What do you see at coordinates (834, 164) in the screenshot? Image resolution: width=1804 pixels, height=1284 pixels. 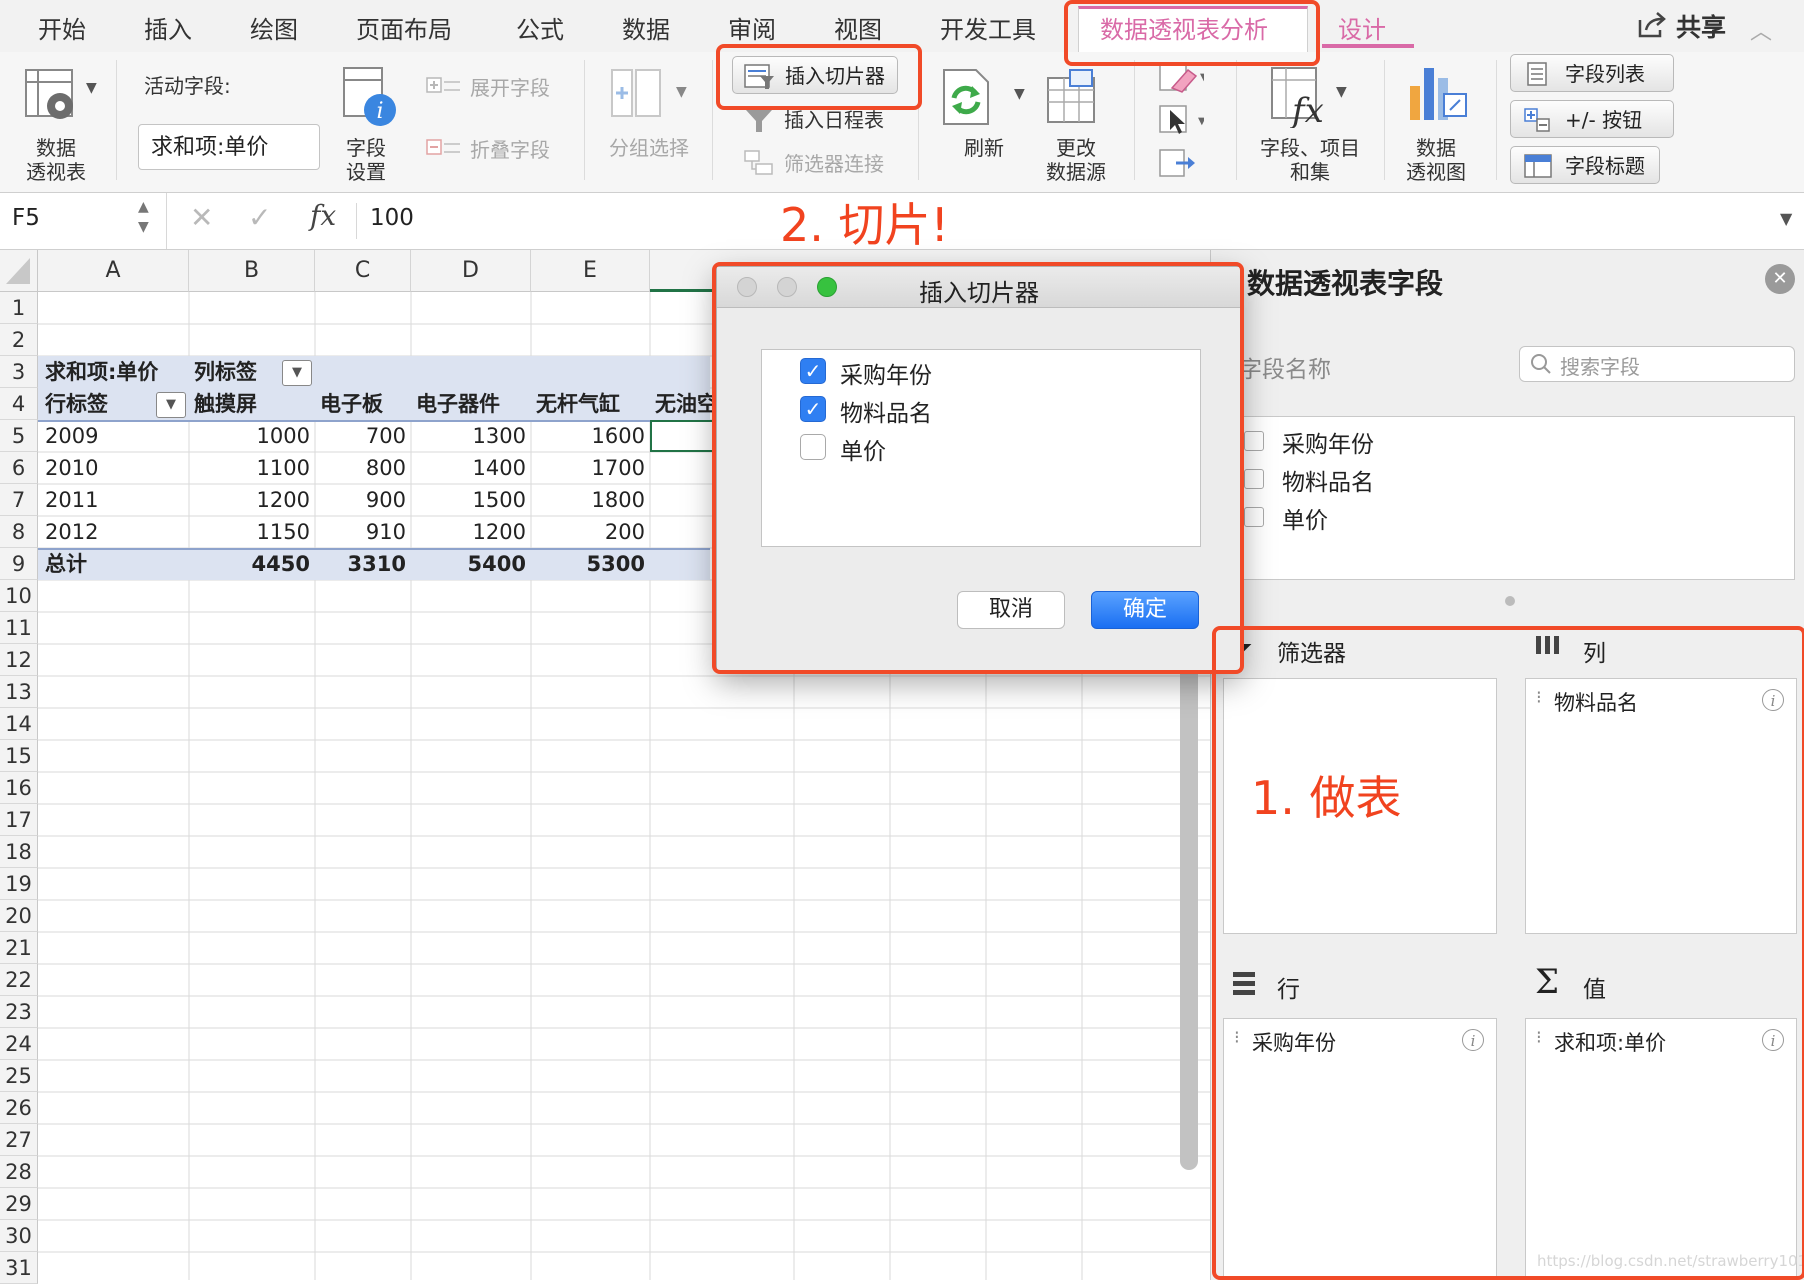 I see `filter-connections-button: 筛选器连接` at bounding box center [834, 164].